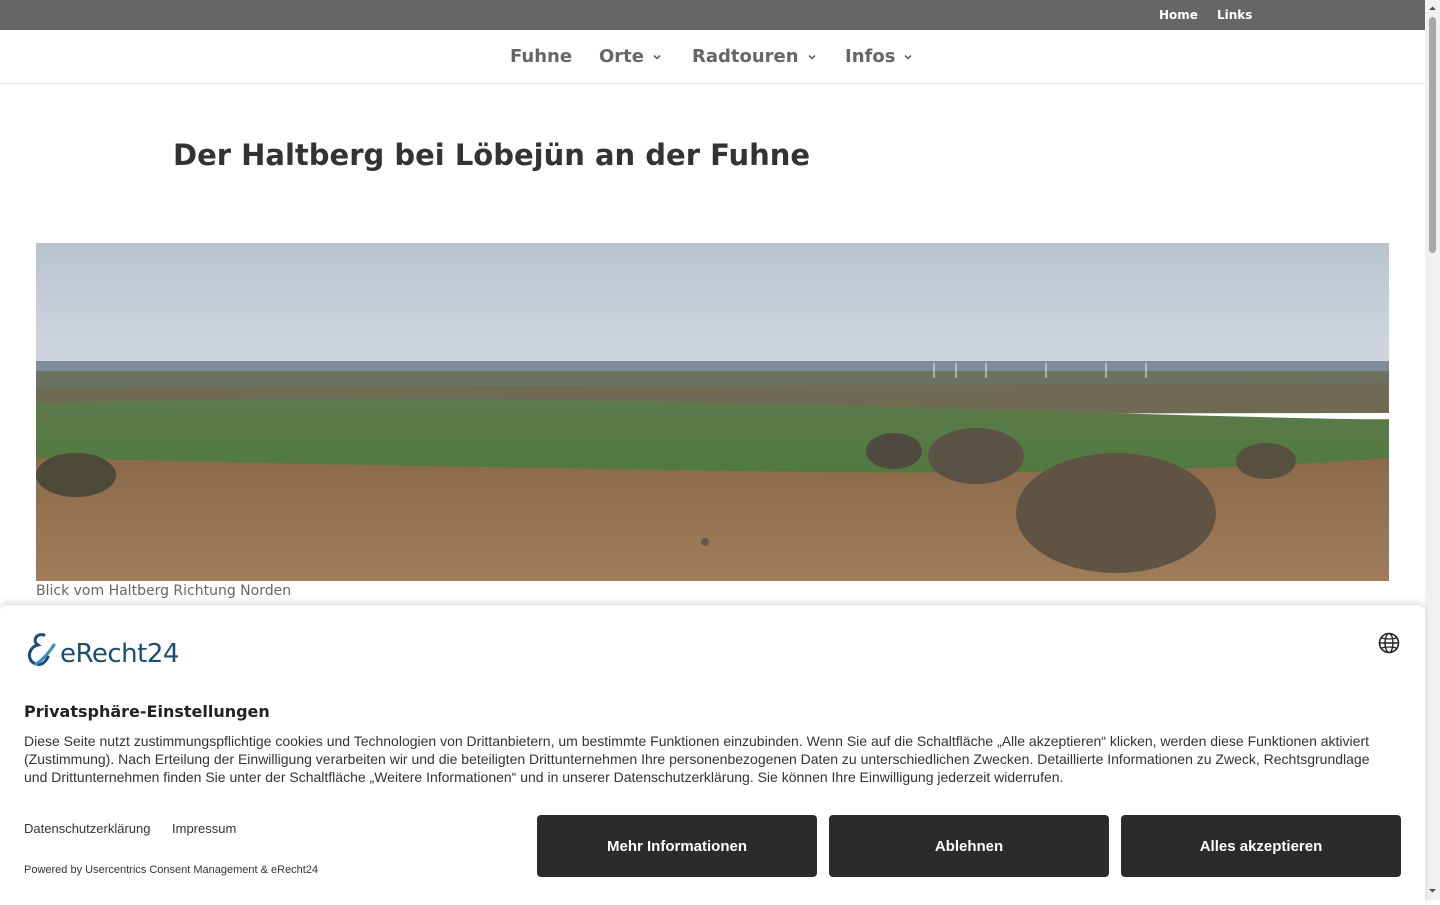 This screenshot has height=905, width=1440. I want to click on image-caption: Blick vom Haltberg Richtung Norden, so click(164, 591).